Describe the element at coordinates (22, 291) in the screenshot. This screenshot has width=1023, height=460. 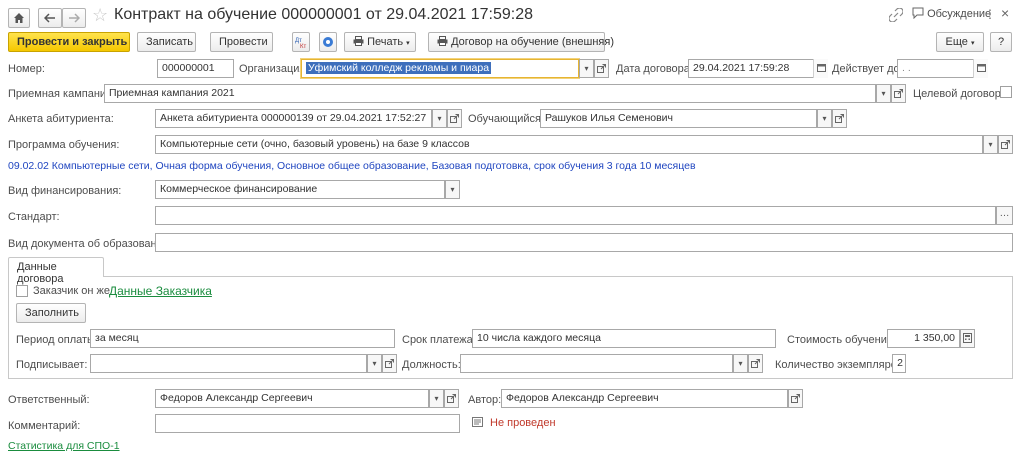
I see `customer-self-checkbox` at that location.